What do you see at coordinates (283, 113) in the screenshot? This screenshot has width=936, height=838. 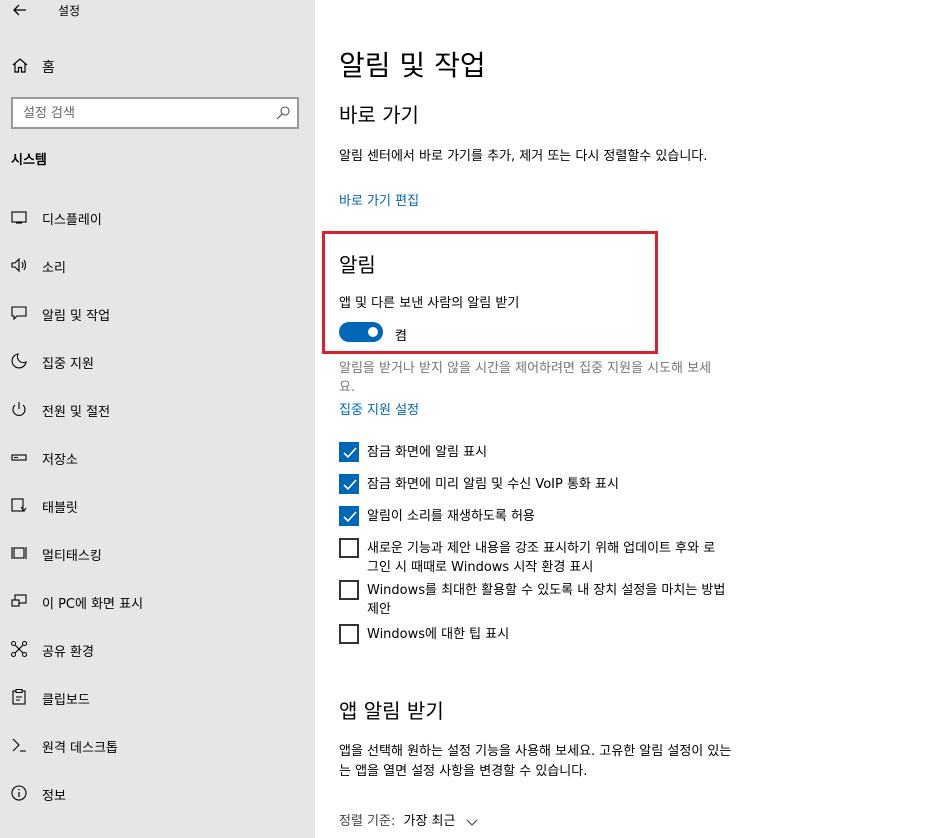 I see `search-icon` at bounding box center [283, 113].